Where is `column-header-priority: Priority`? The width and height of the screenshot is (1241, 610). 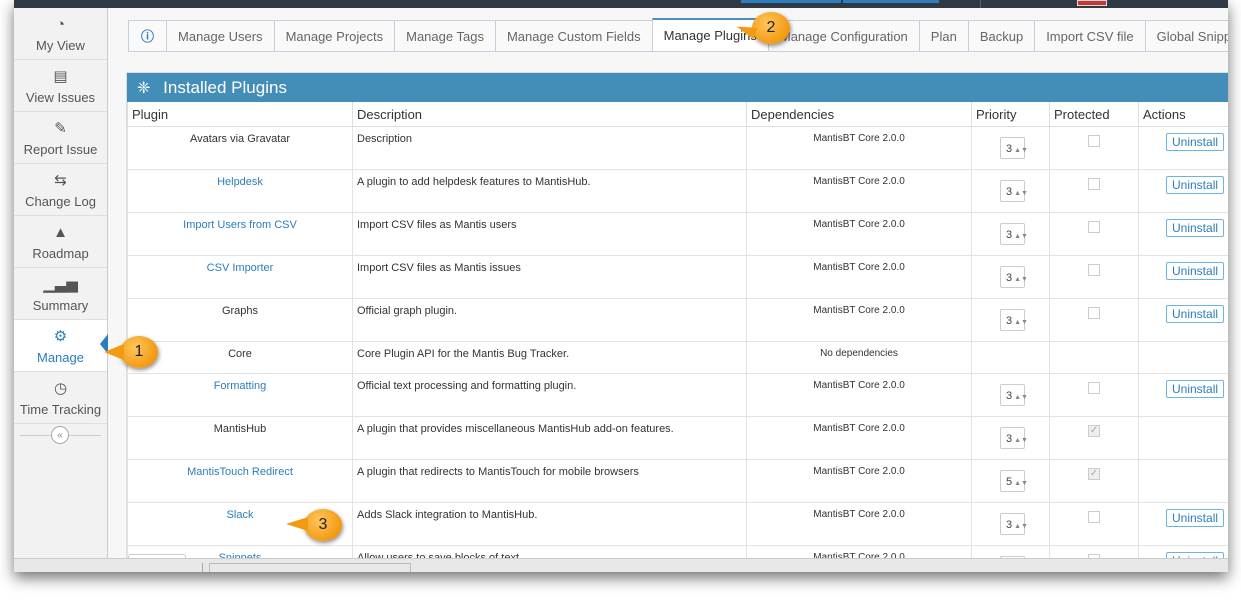
column-header-priority: Priority is located at coordinates (1010, 114).